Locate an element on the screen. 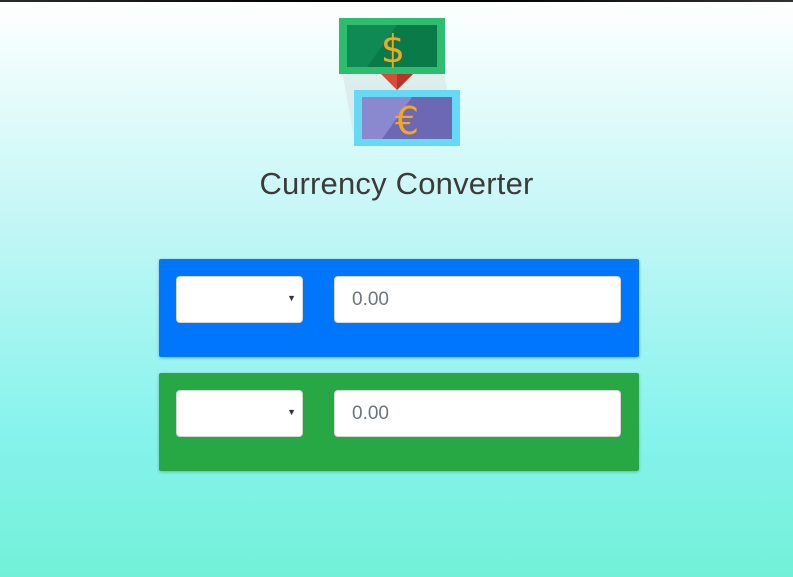 The image size is (793, 577). to-currency-select: ▼ is located at coordinates (239, 413).